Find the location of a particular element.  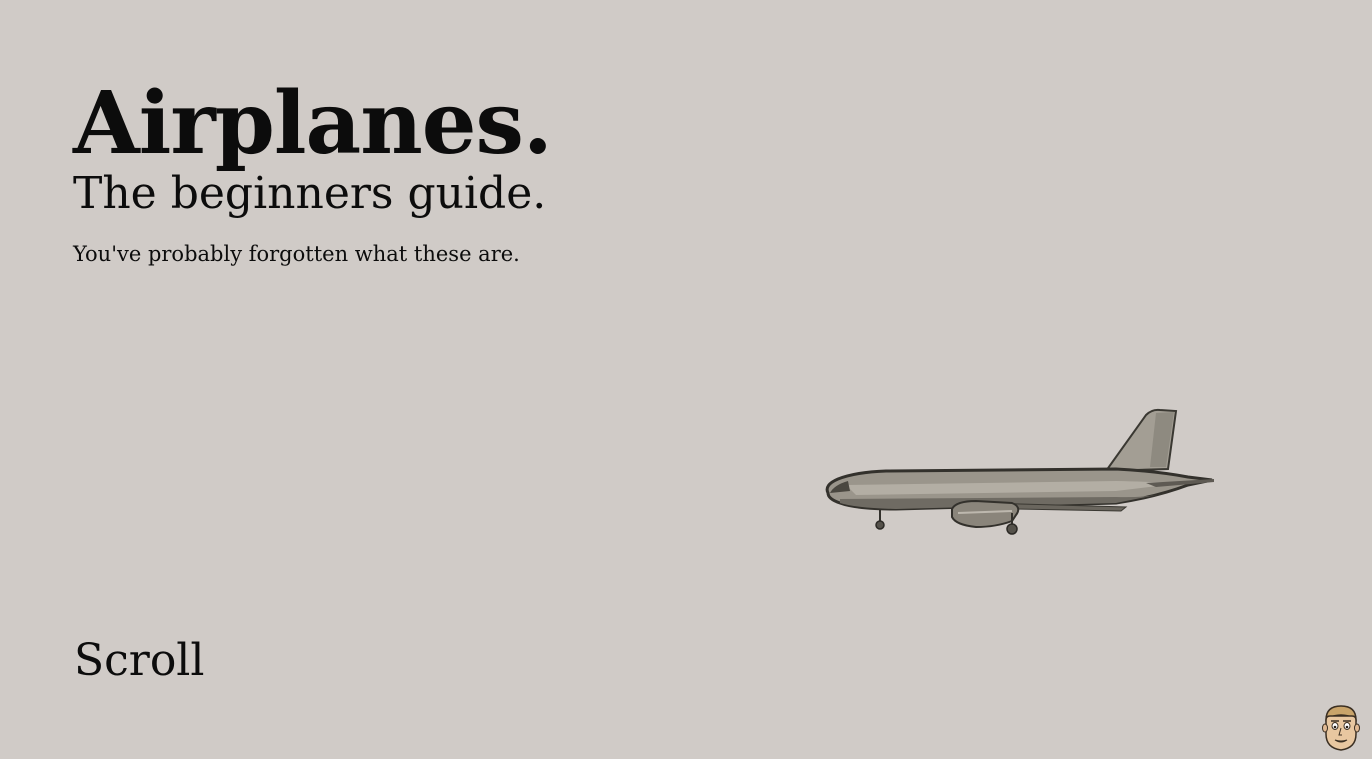

page-subtitle: The beginners guide. is located at coordinates (310, 193).